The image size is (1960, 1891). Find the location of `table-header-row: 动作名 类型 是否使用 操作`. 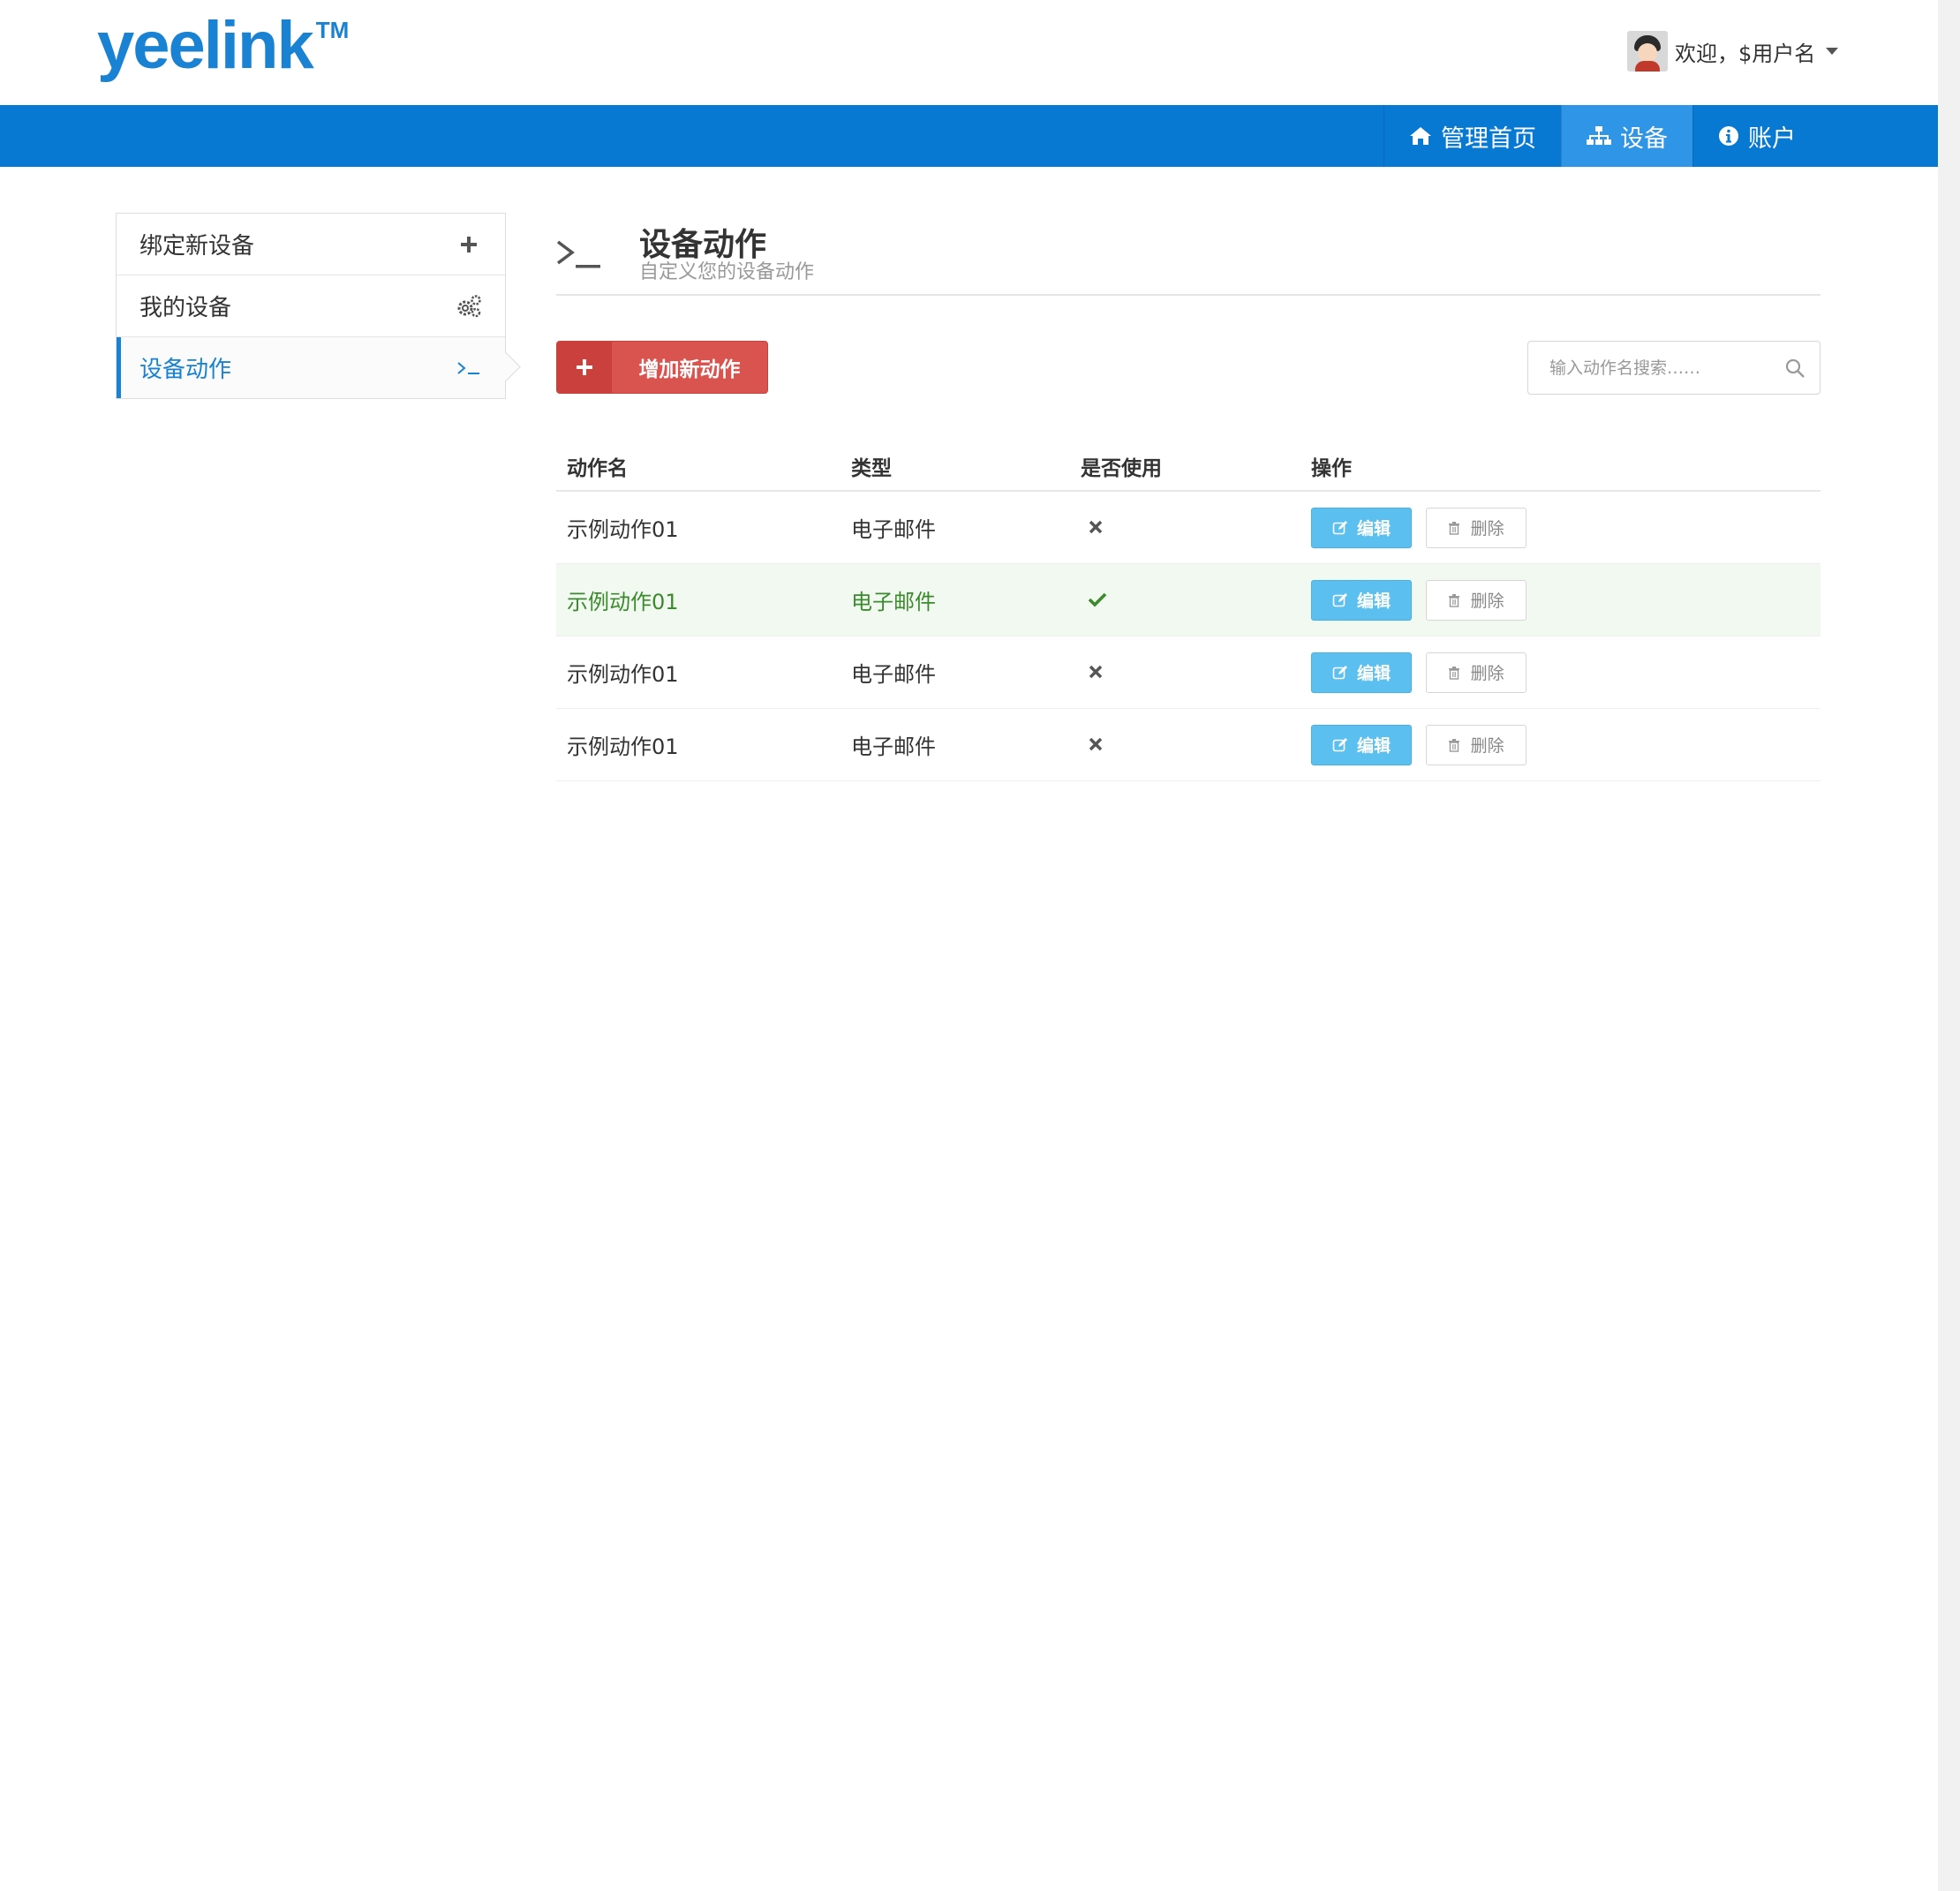

table-header-row: 动作名 类型 是否使用 操作 is located at coordinates (1188, 466).